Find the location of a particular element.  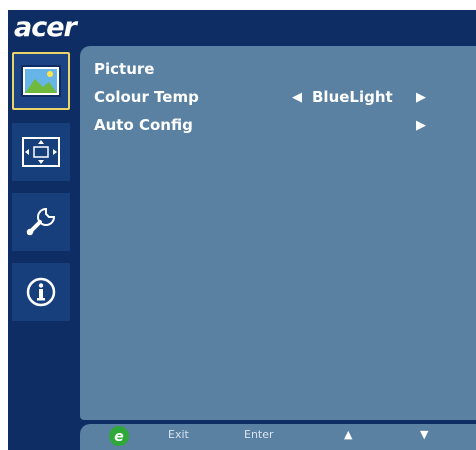

auto-config-label: Auto Config is located at coordinates (143, 125).